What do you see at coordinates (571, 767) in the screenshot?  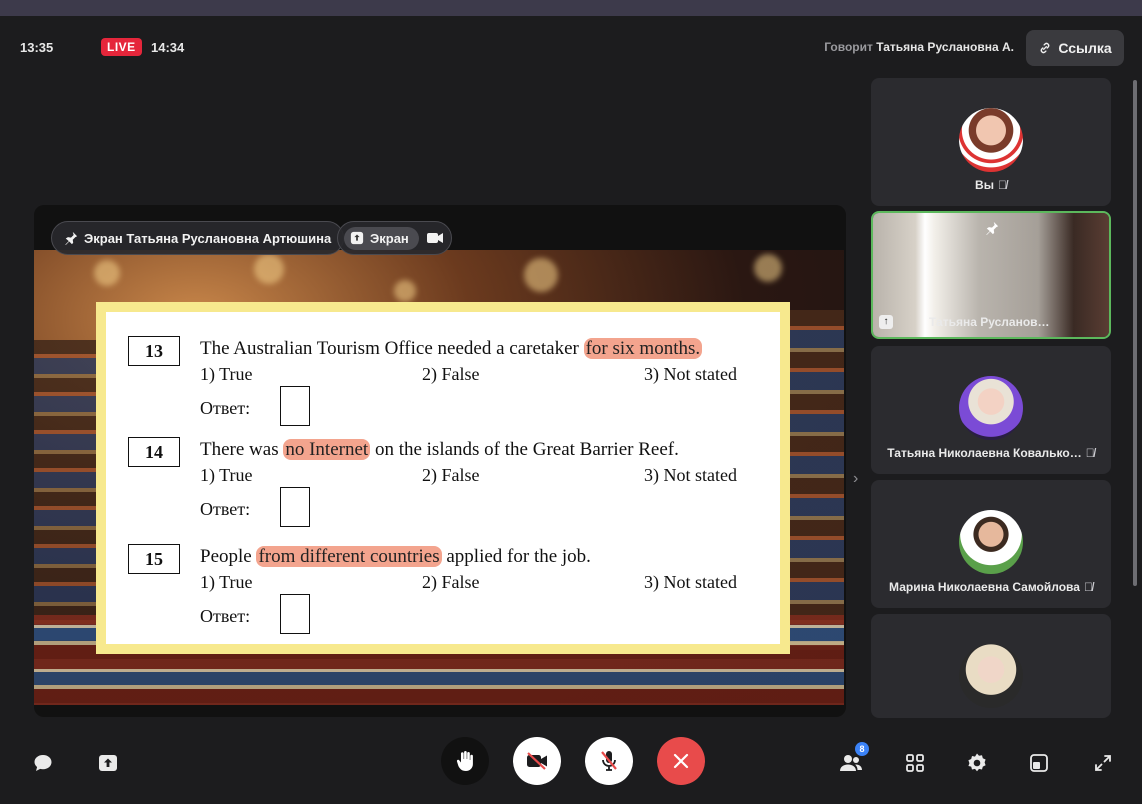 I see `control-bar: 8` at bounding box center [571, 767].